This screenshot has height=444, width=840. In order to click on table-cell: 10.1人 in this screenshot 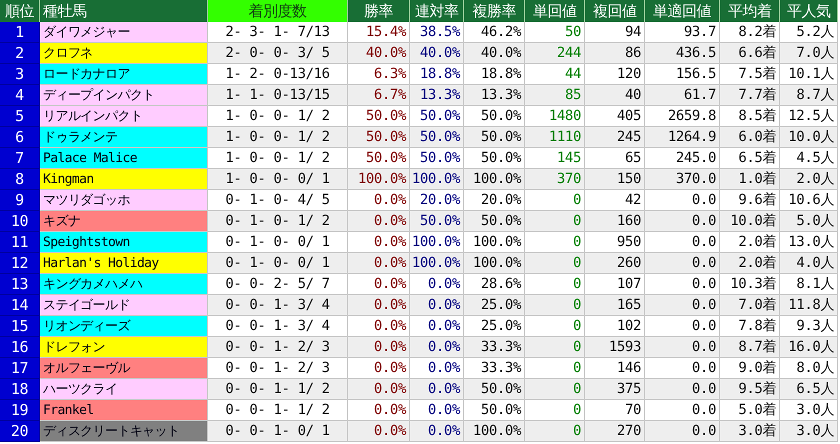, I will do `click(809, 74)`.